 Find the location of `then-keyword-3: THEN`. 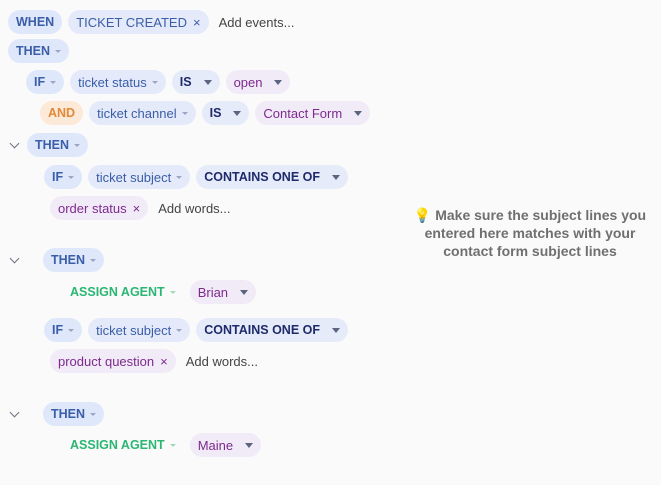

then-keyword-3: THEN is located at coordinates (74, 260).